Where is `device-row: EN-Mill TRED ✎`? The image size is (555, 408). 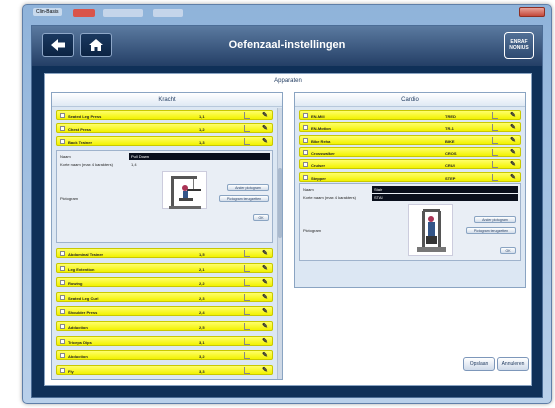 device-row: EN-Mill TRED ✎ is located at coordinates (410, 115).